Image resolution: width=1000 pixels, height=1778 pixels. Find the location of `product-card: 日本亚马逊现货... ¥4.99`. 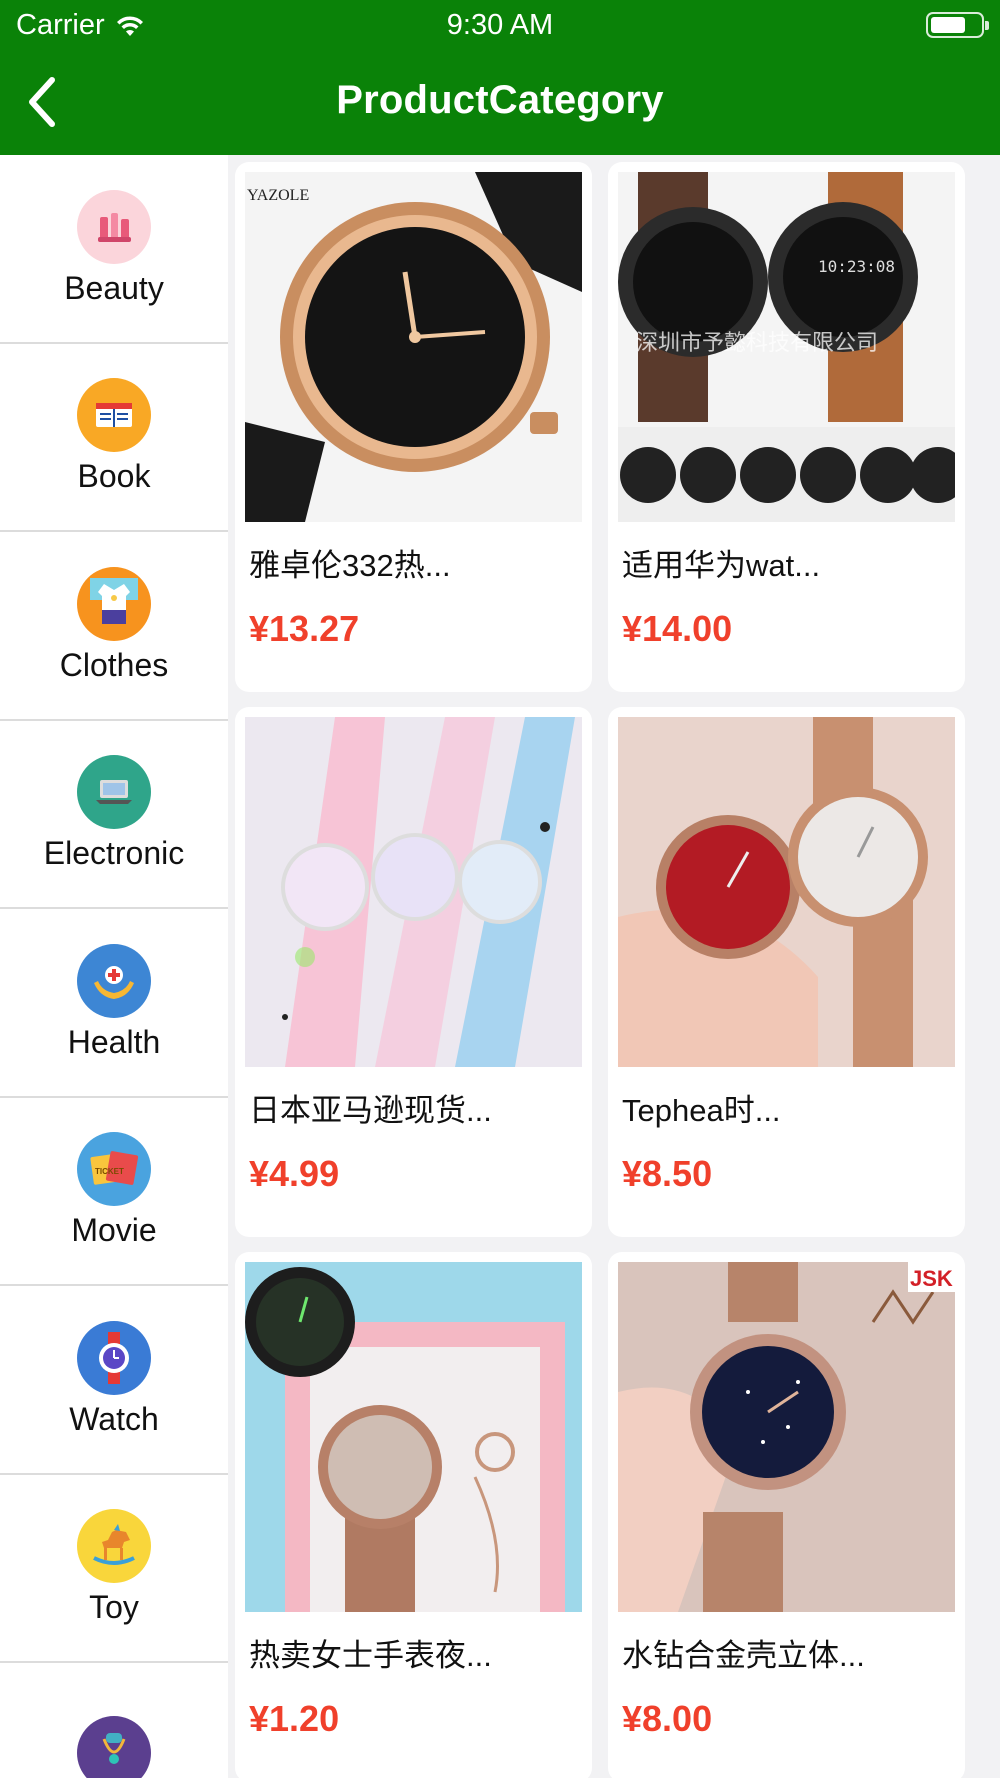

product-card: 日本亚马逊现货... ¥4.99 is located at coordinates (413, 972).